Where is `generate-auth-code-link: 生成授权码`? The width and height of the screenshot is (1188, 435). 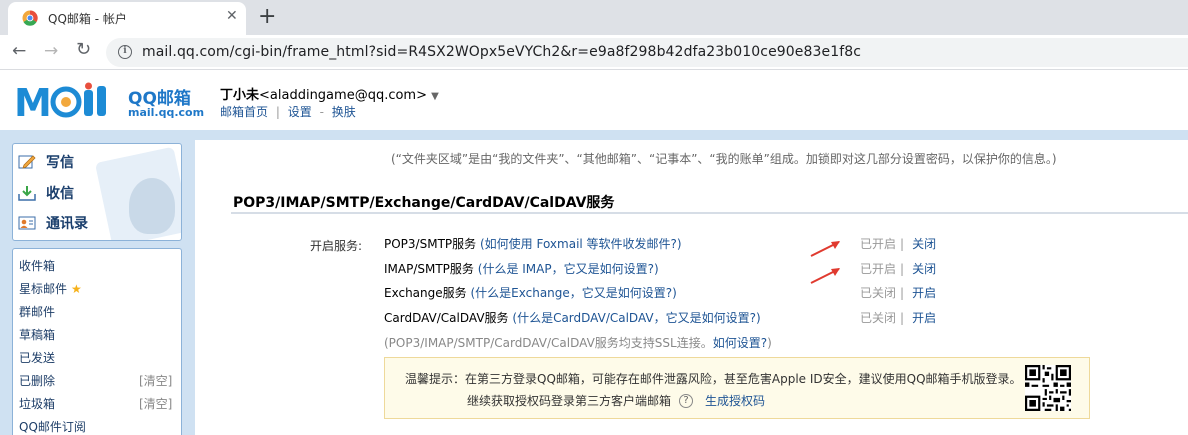 generate-auth-code-link: 生成授权码 is located at coordinates (735, 400).